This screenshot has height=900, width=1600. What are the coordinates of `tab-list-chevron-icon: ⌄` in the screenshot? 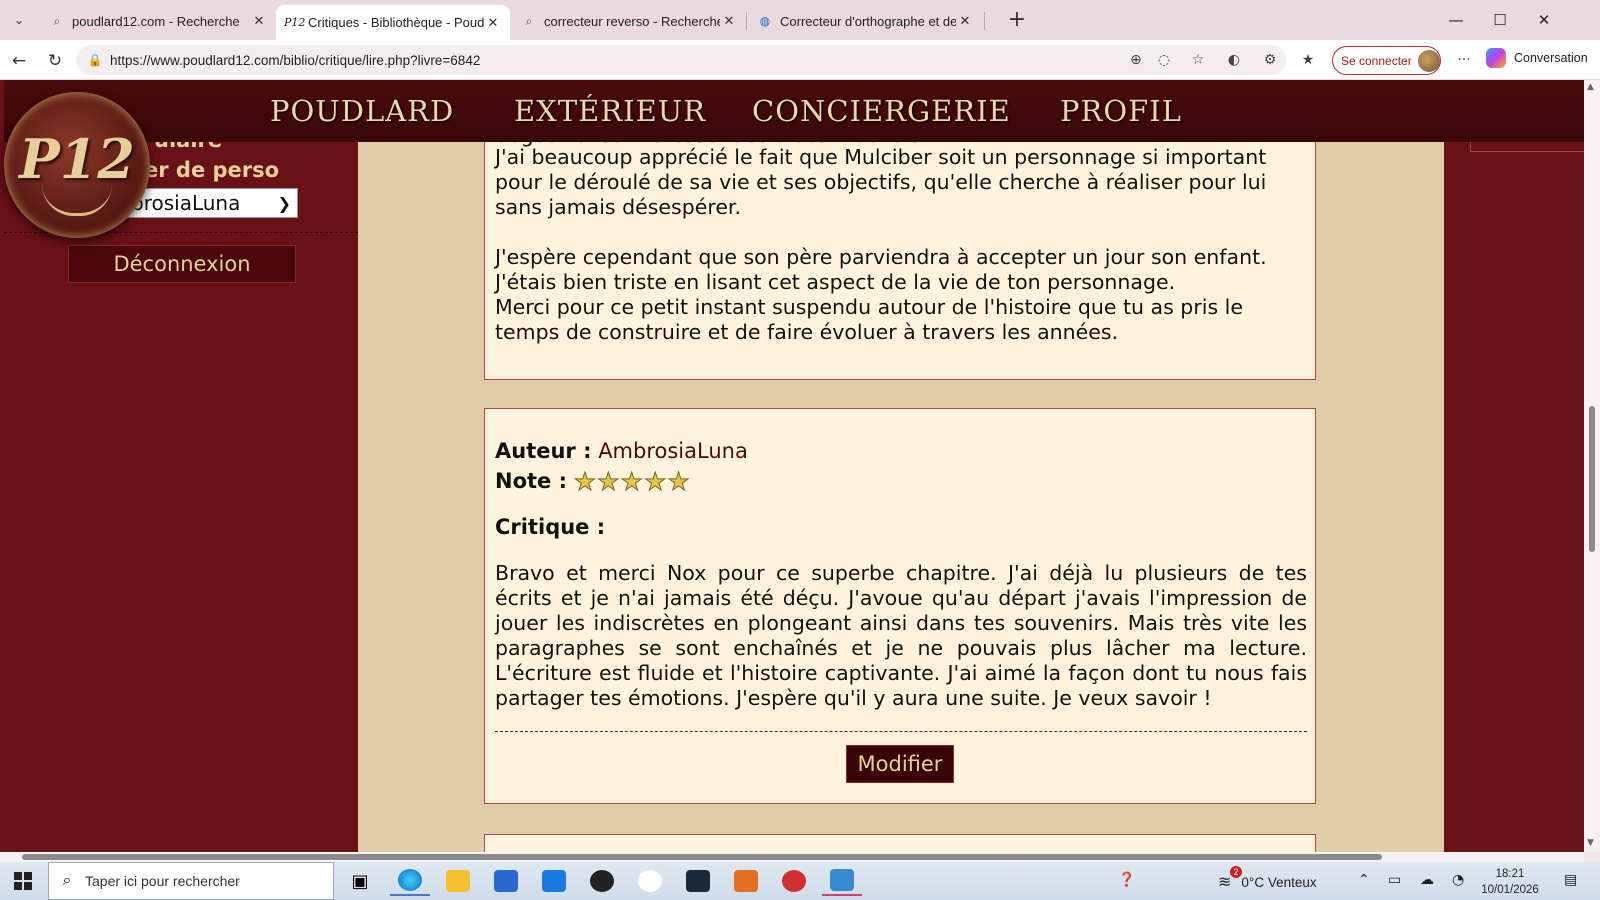 It's located at (19, 20).